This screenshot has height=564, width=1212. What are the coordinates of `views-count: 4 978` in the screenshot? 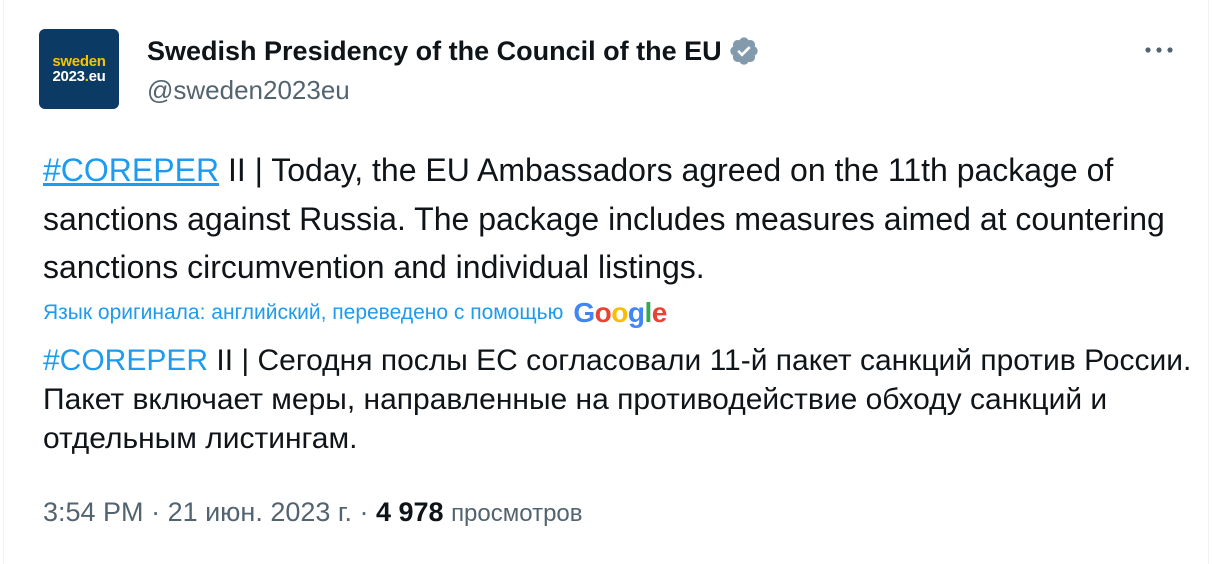 It's located at (409, 512).